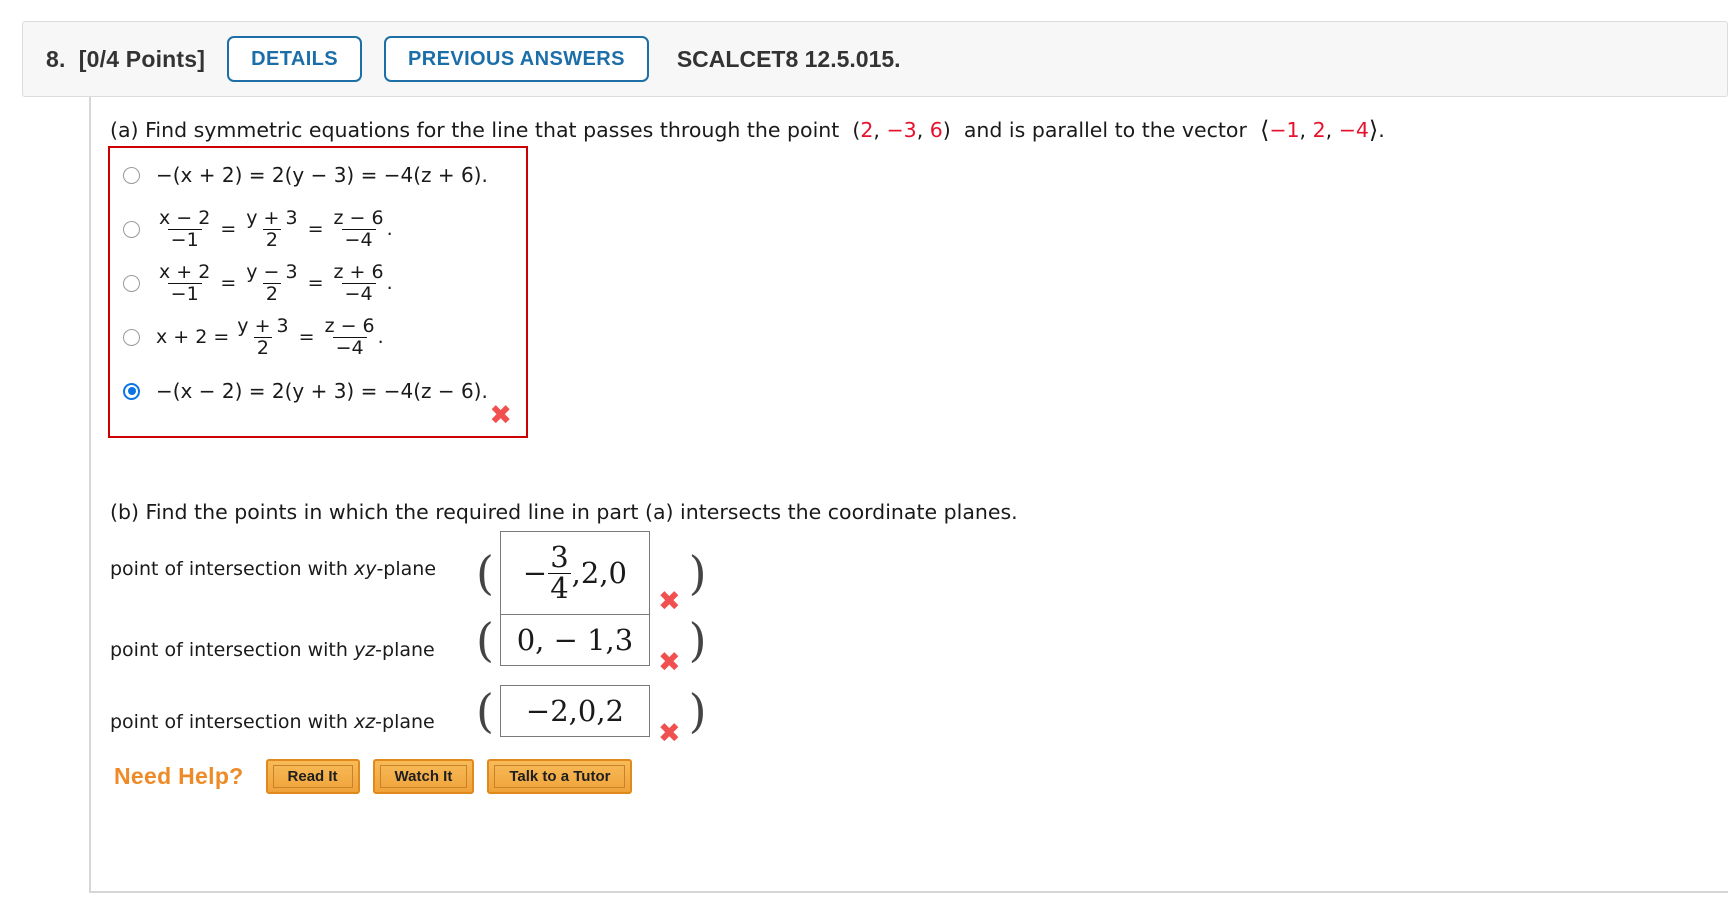 The width and height of the screenshot is (1732, 906). I want to click on watch-it-button-label: Watch It, so click(423, 776).